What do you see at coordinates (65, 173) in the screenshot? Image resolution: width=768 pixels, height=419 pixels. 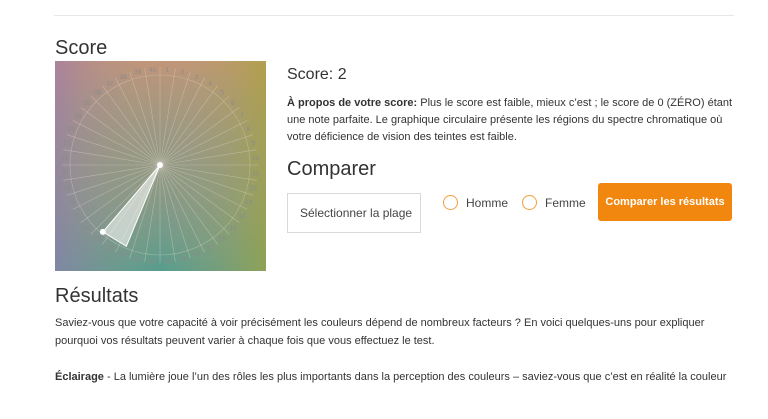 I see `wheel-tick-label: 30` at bounding box center [65, 173].